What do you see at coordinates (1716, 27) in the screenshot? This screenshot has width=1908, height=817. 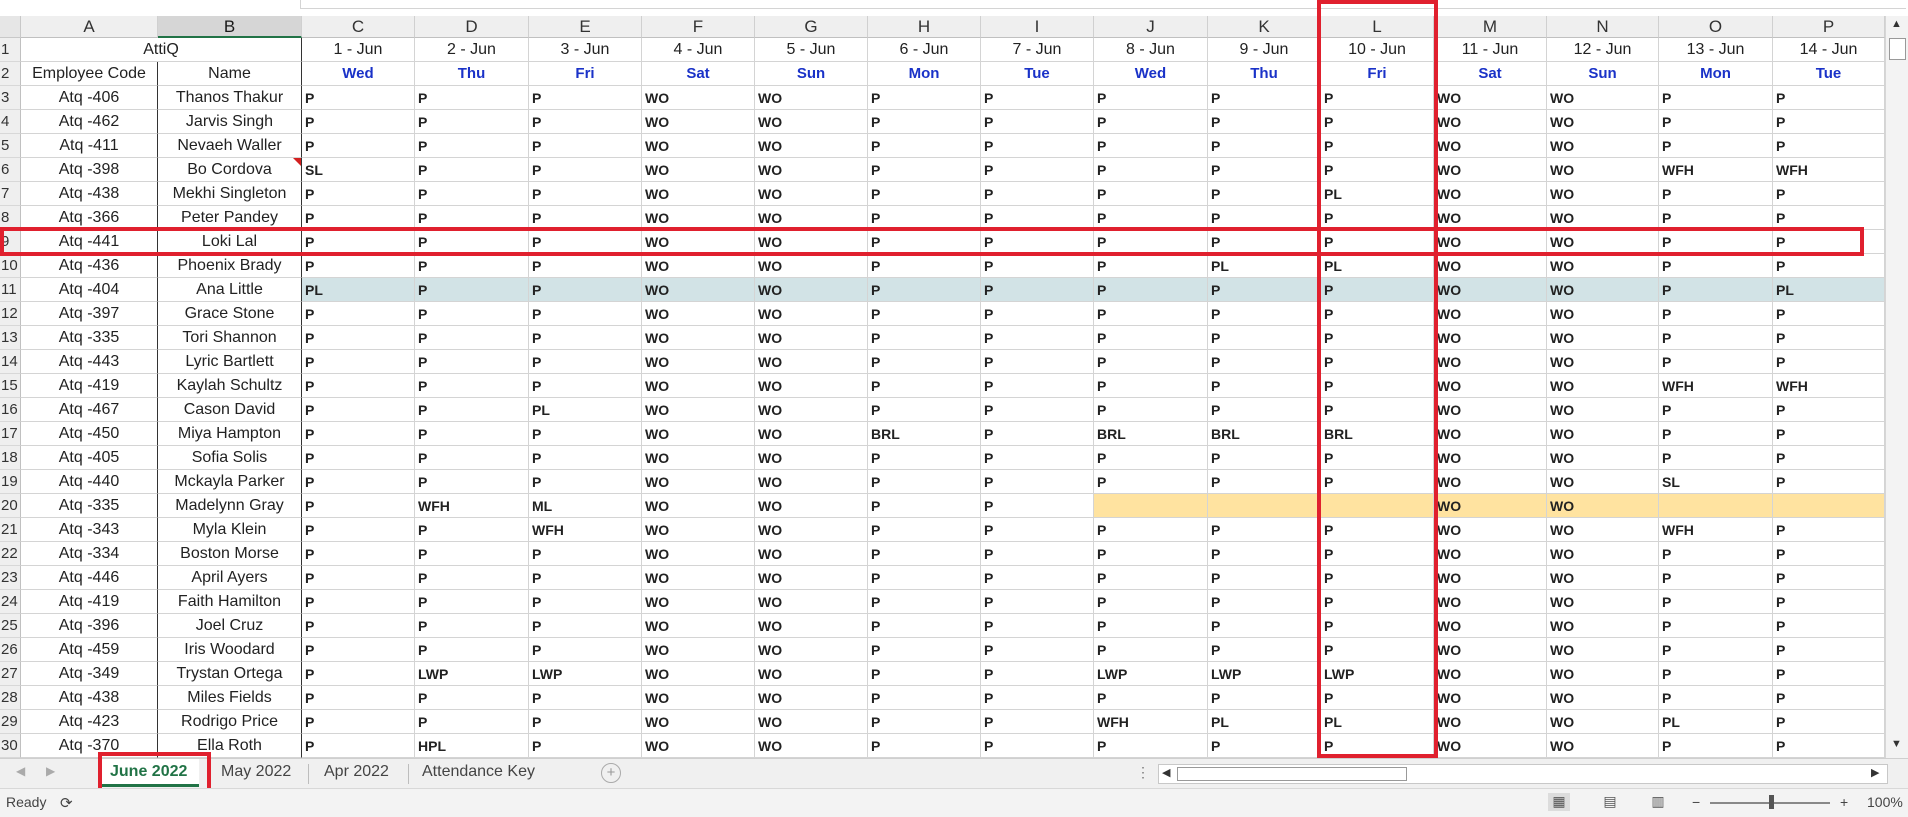 I see `column-header-o: O` at bounding box center [1716, 27].